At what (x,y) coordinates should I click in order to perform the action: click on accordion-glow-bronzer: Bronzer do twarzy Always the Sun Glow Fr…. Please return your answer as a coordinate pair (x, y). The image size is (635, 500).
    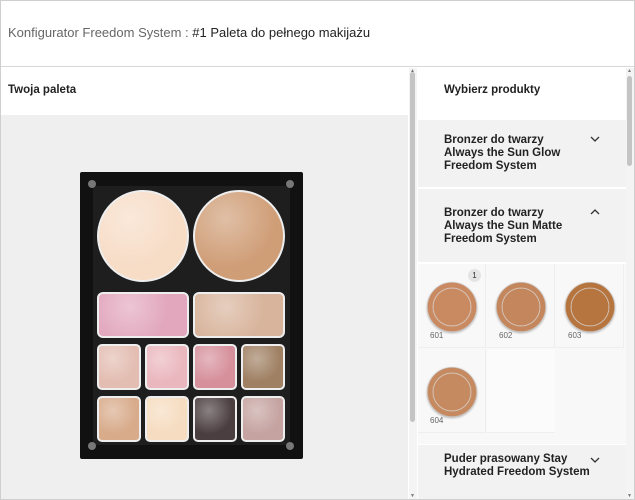
    Looking at the image, I should click on (522, 154).